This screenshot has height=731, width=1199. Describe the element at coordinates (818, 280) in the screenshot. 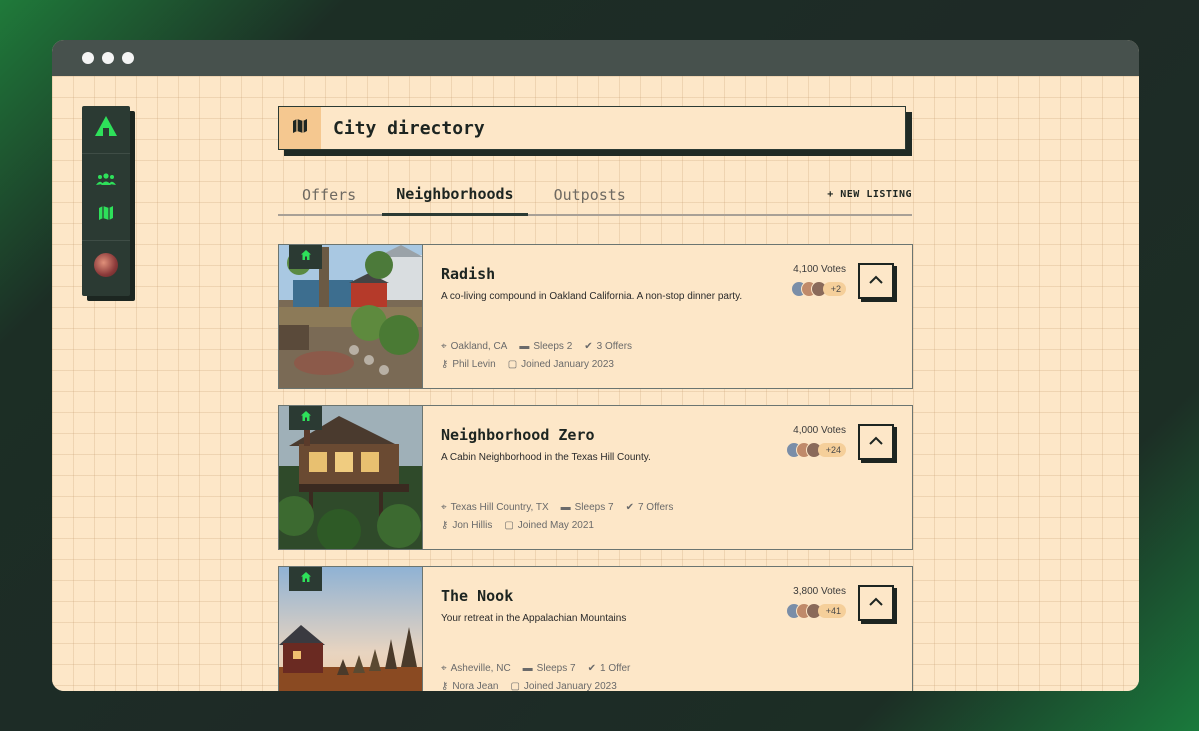

I see `votes-summary: 4,100 Votes +2` at that location.